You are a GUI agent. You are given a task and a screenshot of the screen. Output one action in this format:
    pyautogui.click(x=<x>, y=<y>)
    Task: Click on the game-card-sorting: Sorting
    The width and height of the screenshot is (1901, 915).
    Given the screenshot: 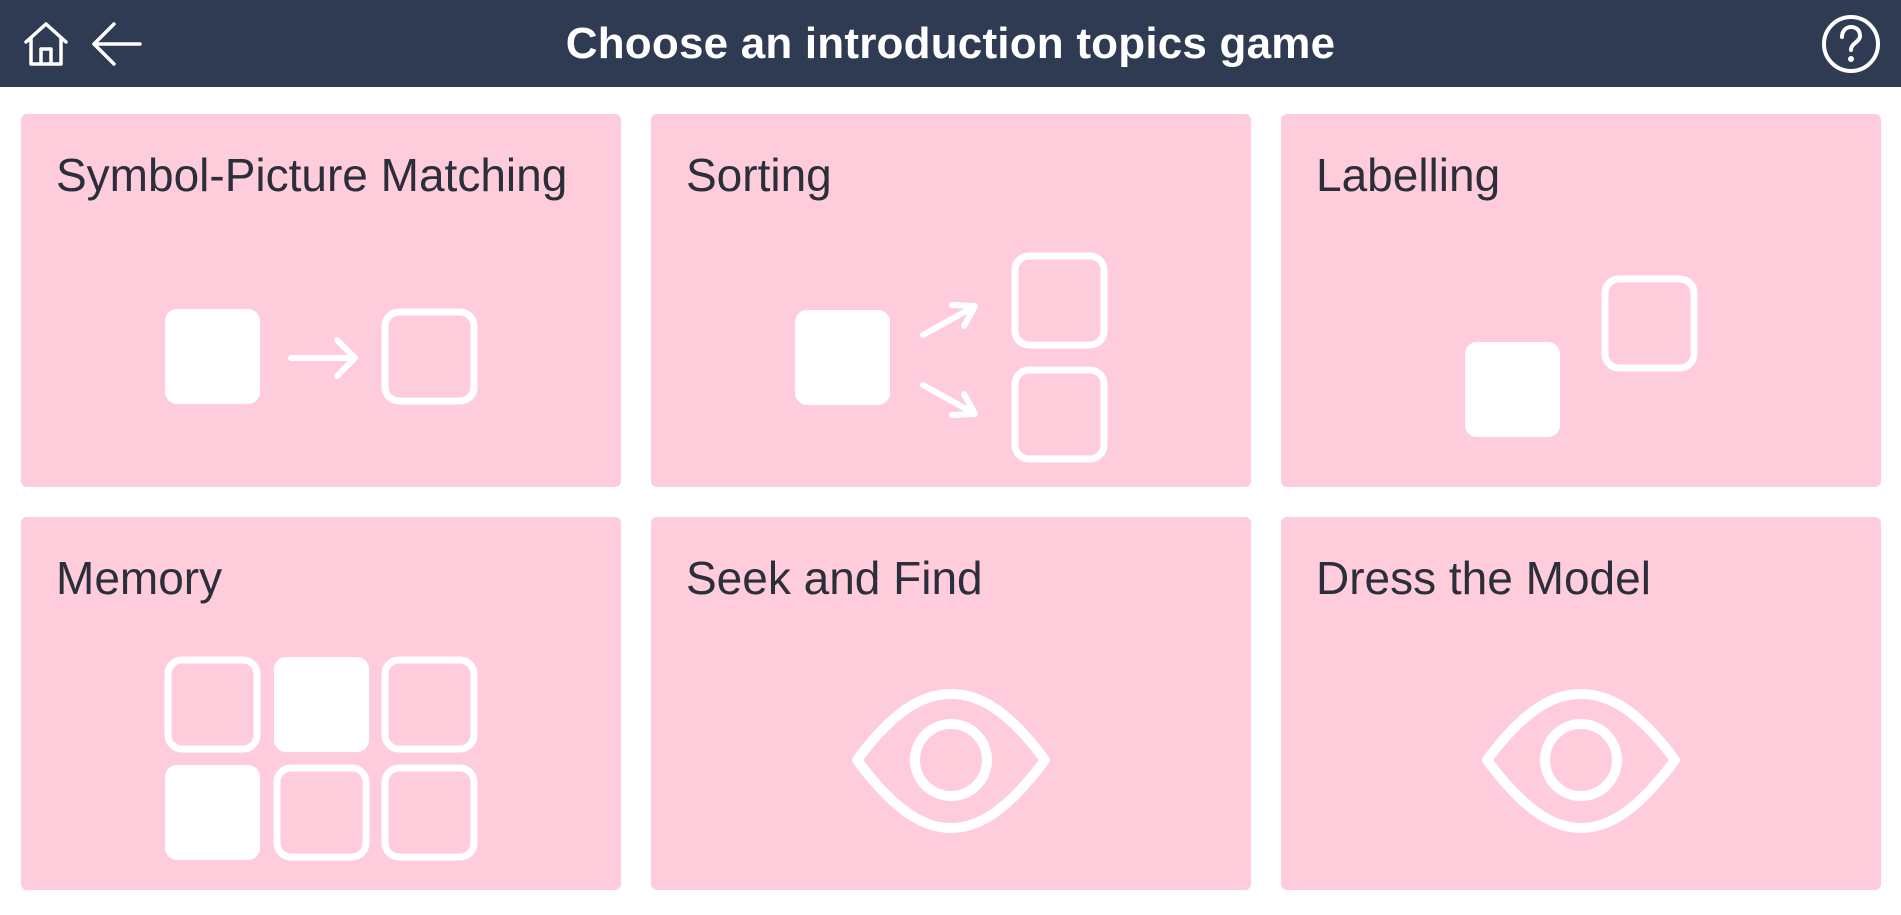 What is the action you would take?
    pyautogui.click(x=951, y=300)
    